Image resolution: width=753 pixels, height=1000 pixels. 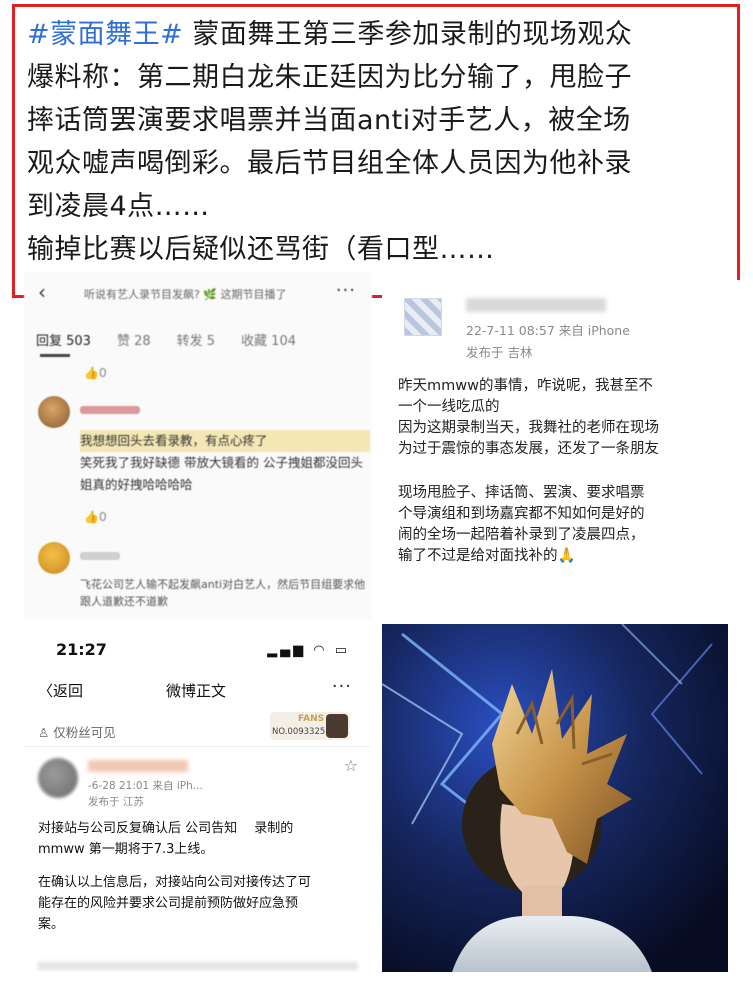 What do you see at coordinates (134, 341) in the screenshot?
I see `tab-likes: 赞 28` at bounding box center [134, 341].